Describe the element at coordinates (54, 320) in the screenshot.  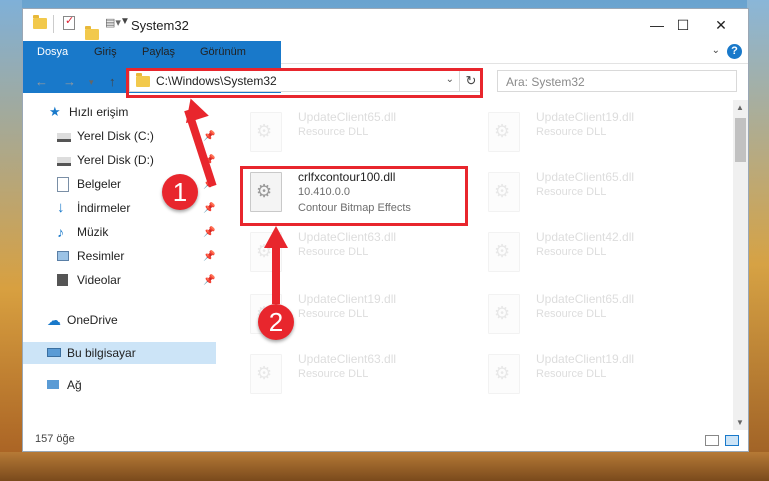
I see `cloud-icon: ☁` at that location.